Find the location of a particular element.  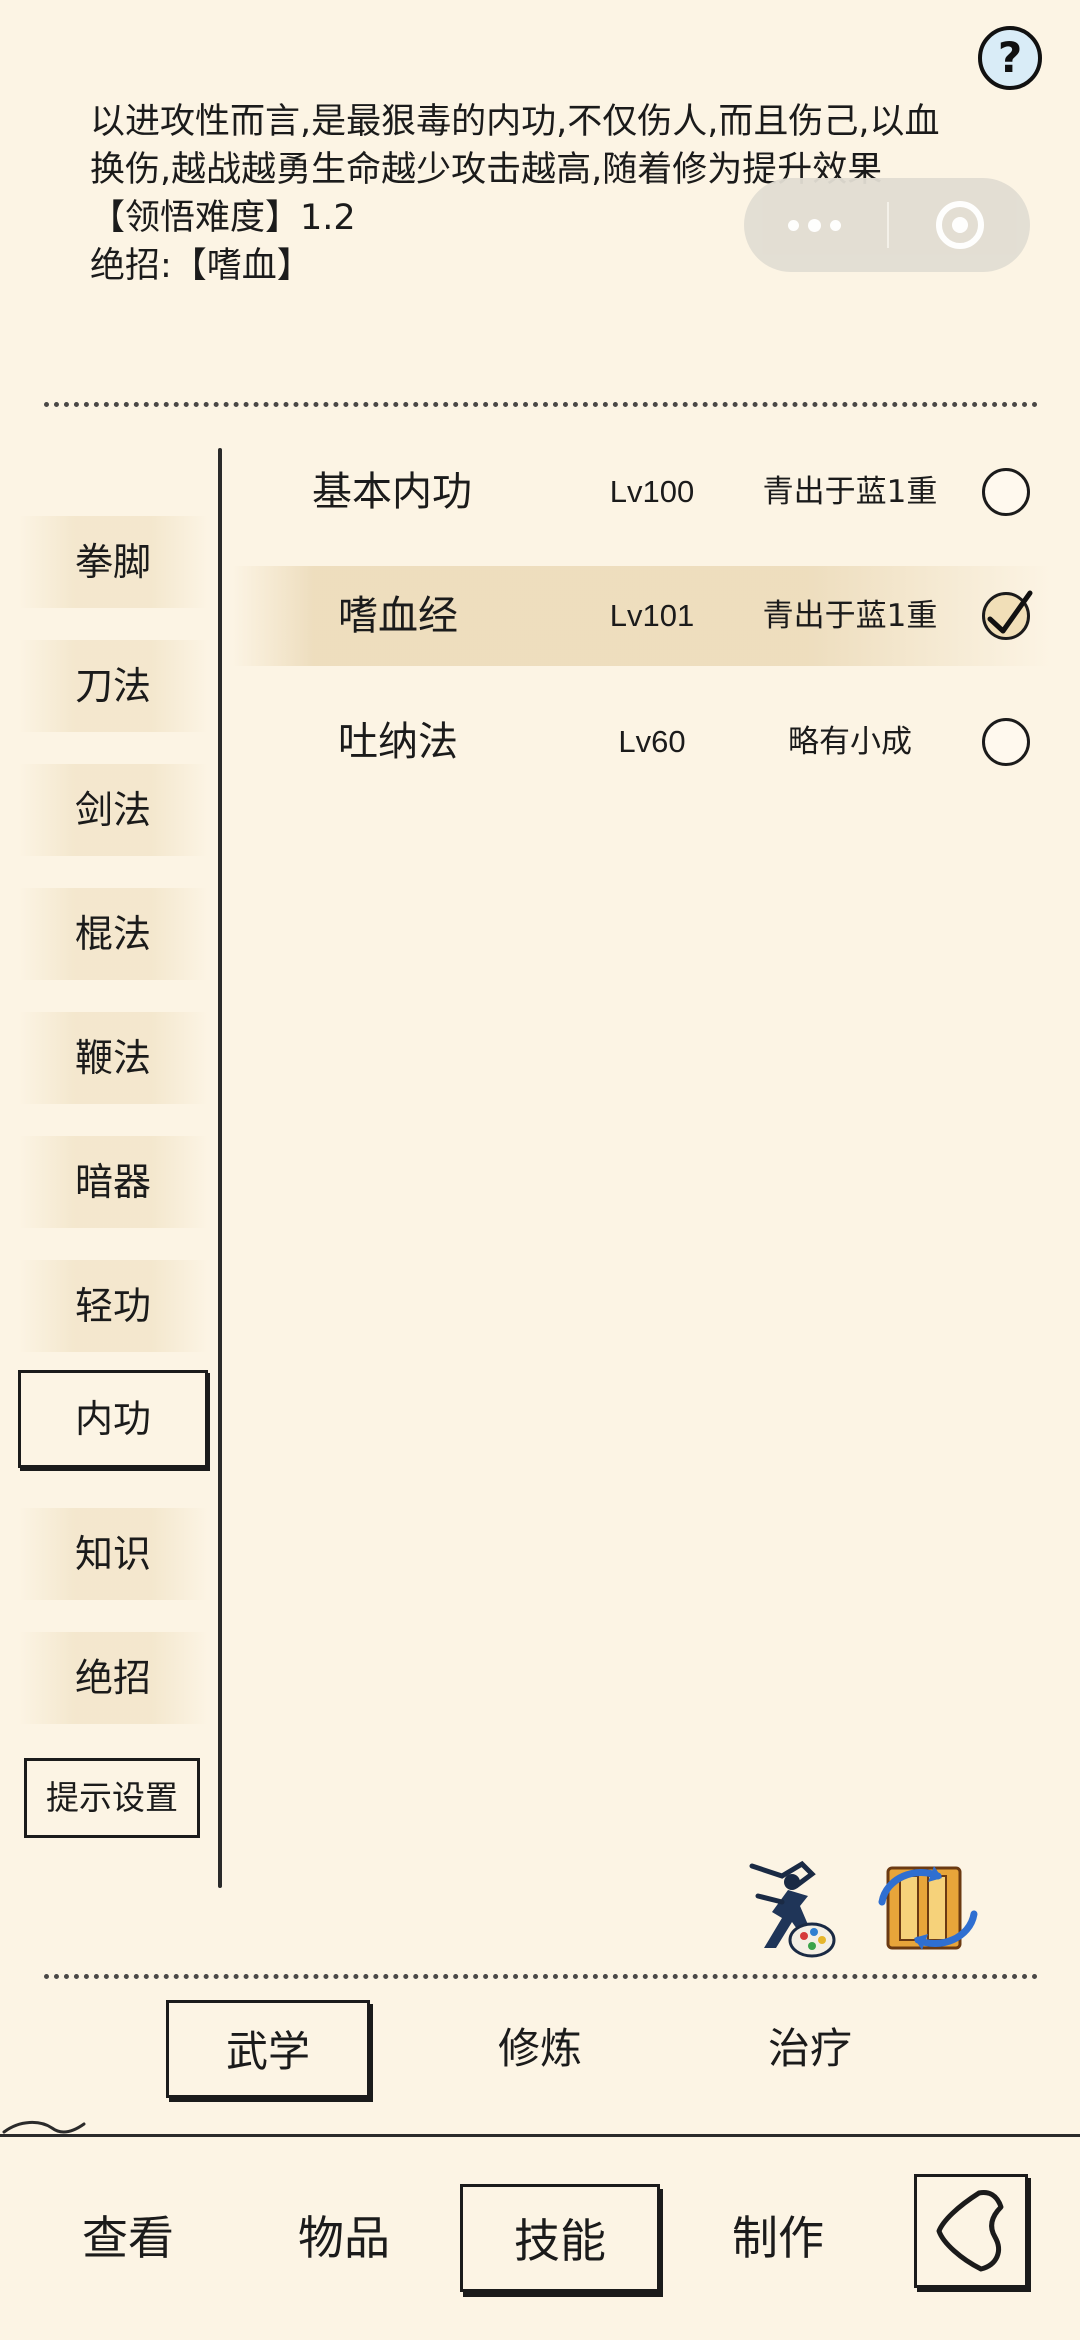

description-line-1: 以进攻性而言,是最狠毒的内功,不仅伤人,而且伤己,以血 is located at coordinates (515, 122).